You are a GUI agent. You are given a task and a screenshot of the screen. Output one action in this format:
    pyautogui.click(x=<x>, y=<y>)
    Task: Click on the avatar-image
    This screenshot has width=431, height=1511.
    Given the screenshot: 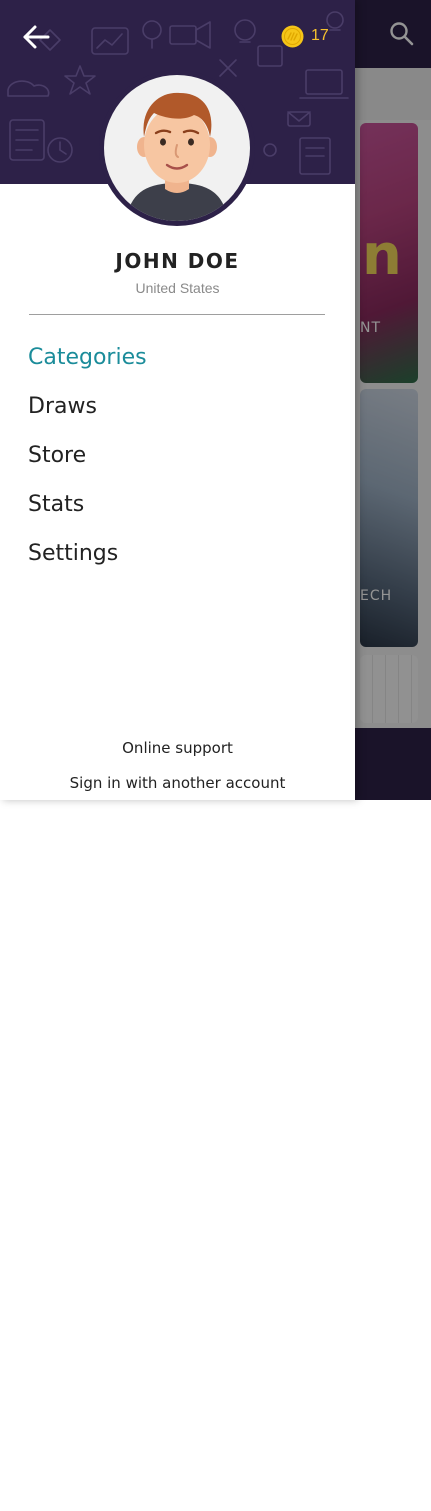 What is the action you would take?
    pyautogui.click(x=177, y=148)
    